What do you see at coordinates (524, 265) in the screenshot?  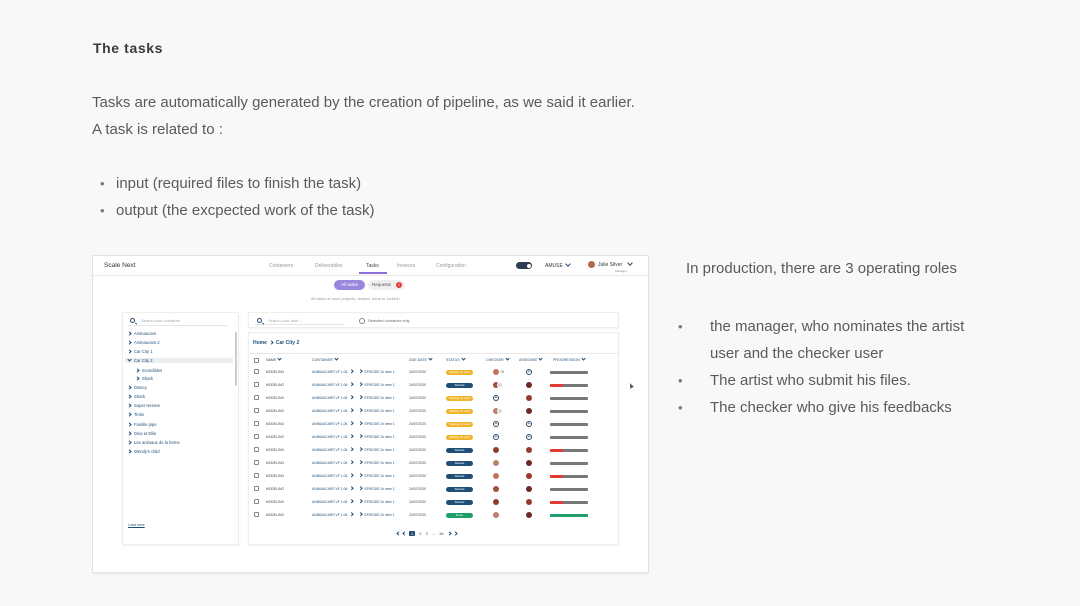 I see `theme-toggle` at bounding box center [524, 265].